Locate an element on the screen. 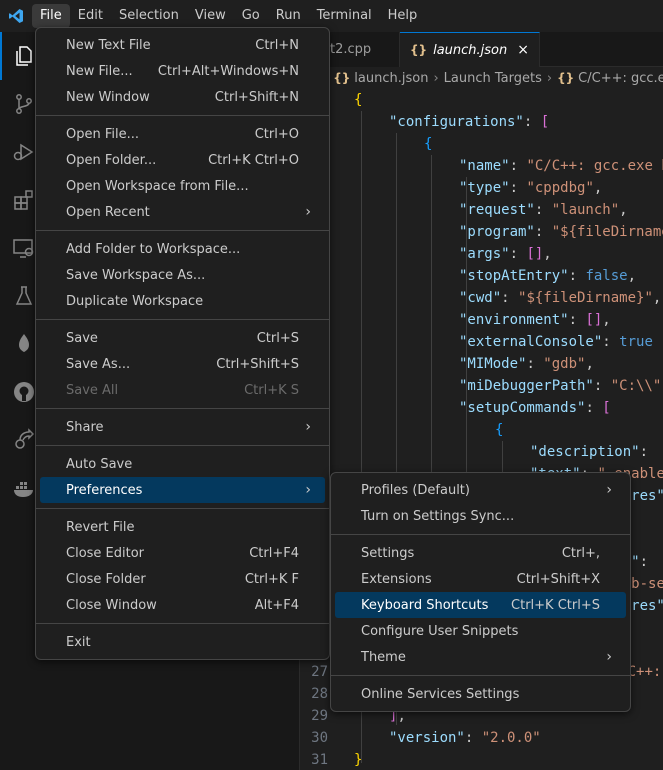 Image resolution: width=663 pixels, height=770 pixels. menu-file: File is located at coordinates (51, 16).